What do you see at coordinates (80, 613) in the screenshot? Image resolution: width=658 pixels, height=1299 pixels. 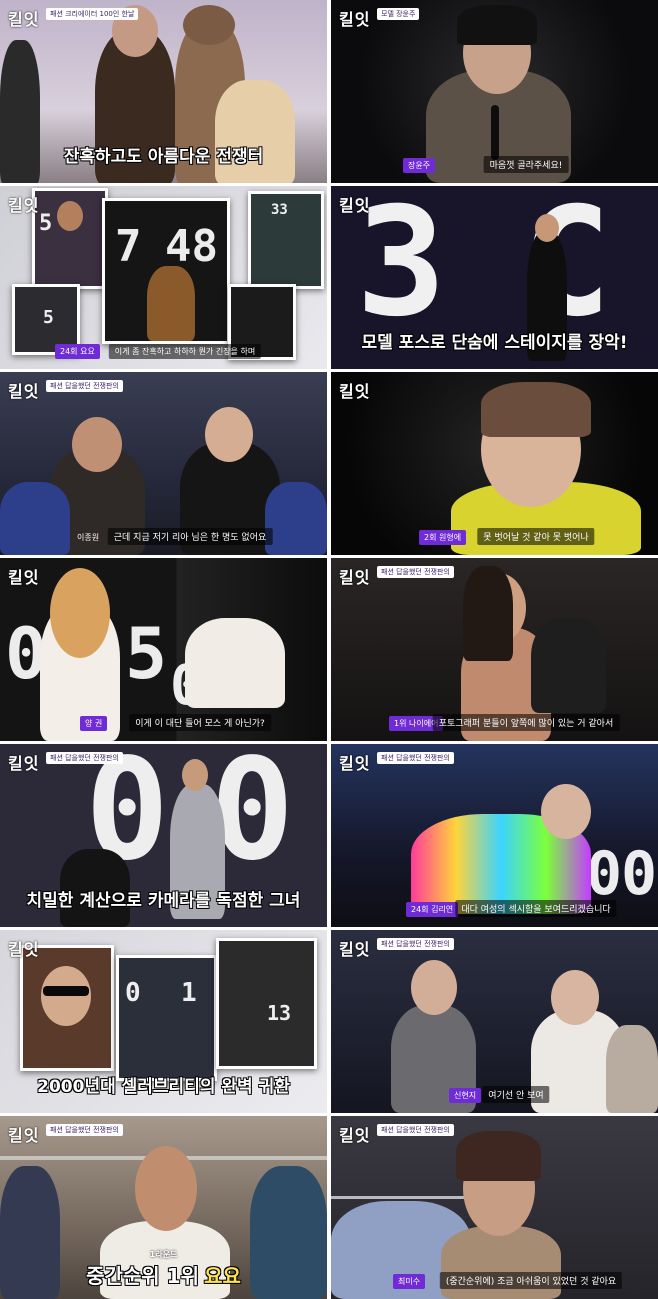 I see `model-left-hair` at bounding box center [80, 613].